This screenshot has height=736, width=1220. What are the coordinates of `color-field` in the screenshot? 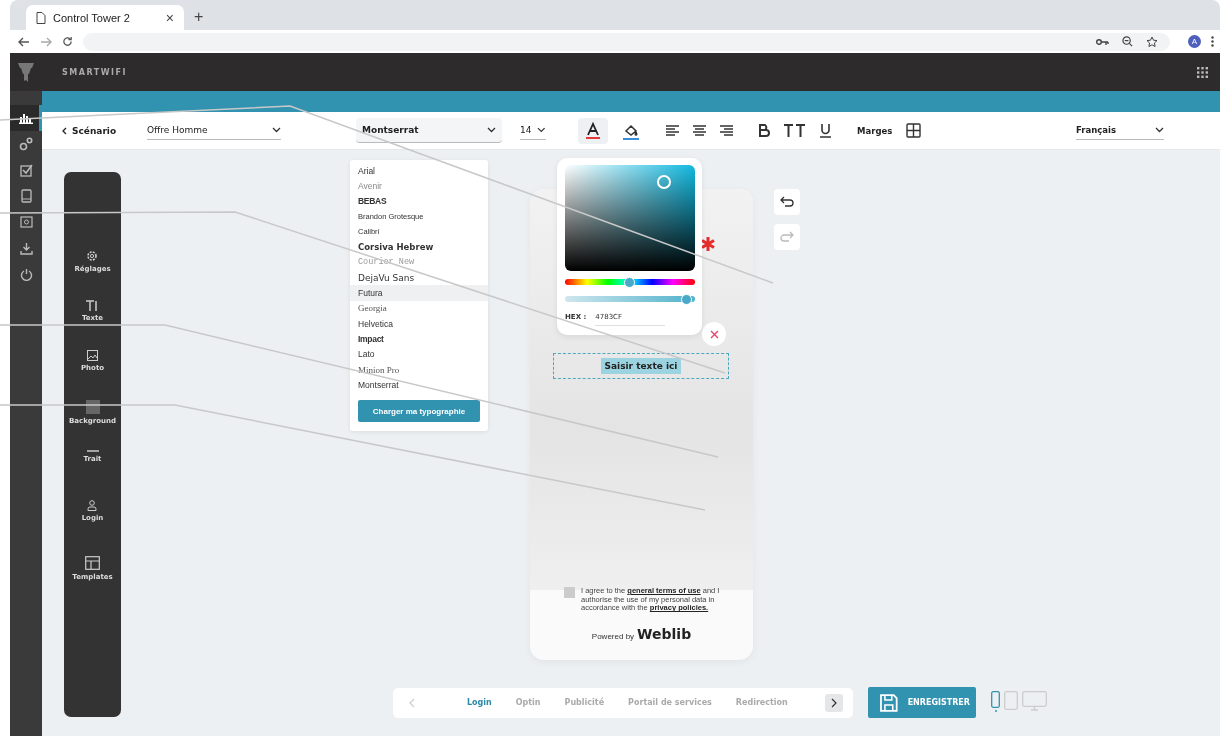 It's located at (630, 218).